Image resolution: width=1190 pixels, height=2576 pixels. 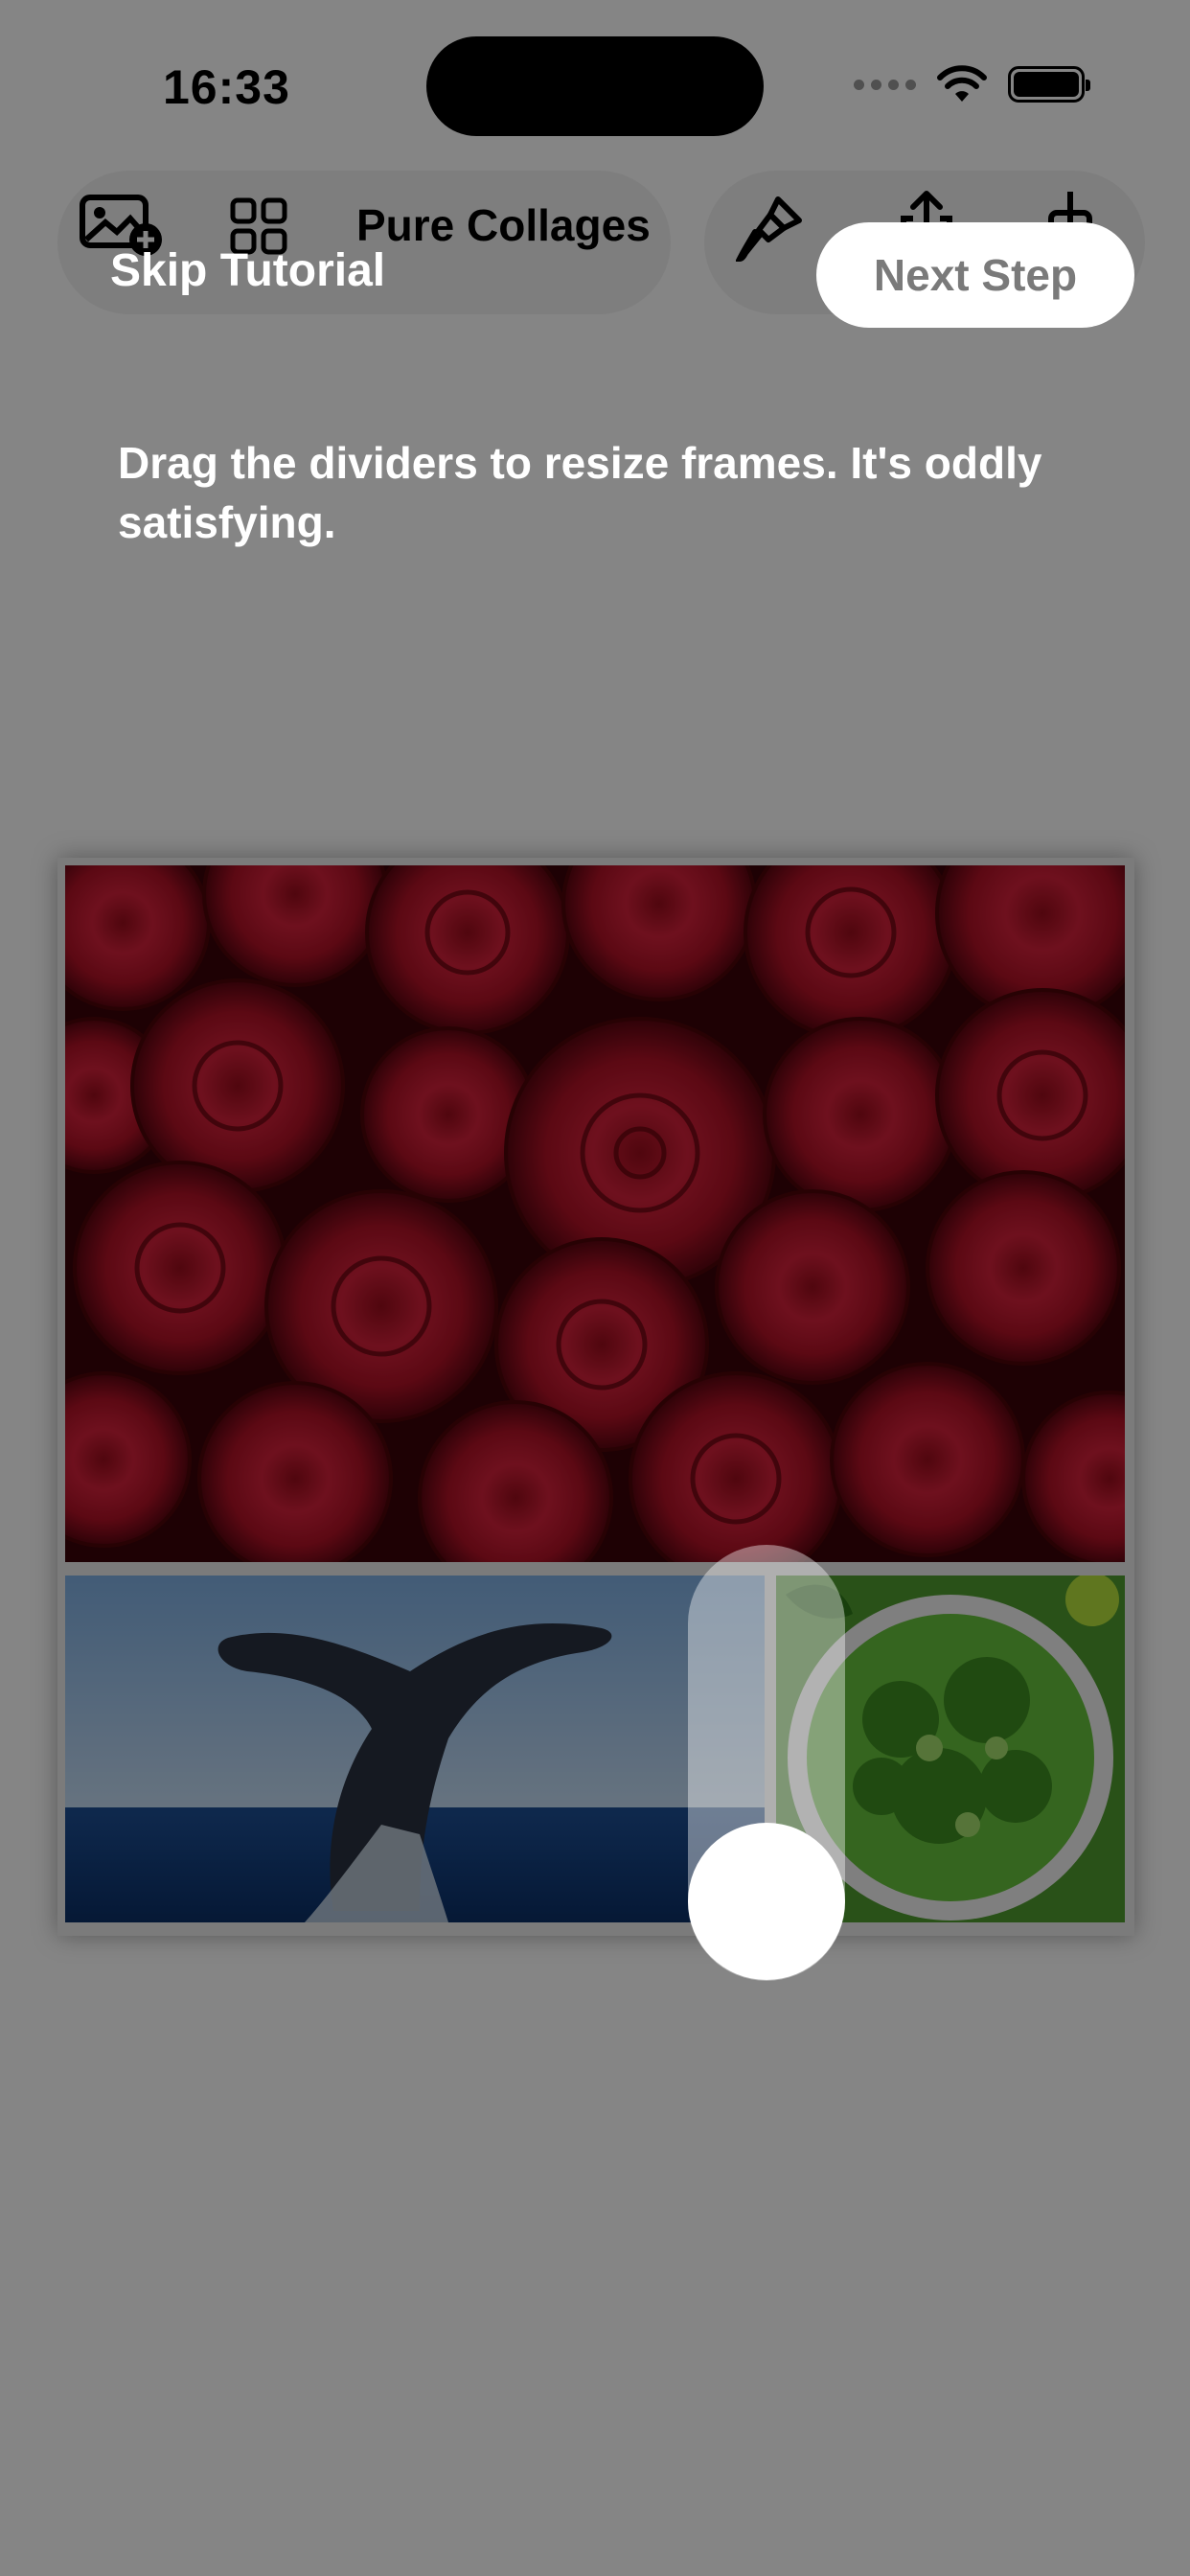 What do you see at coordinates (595, 86) in the screenshot?
I see `dynamic-island` at bounding box center [595, 86].